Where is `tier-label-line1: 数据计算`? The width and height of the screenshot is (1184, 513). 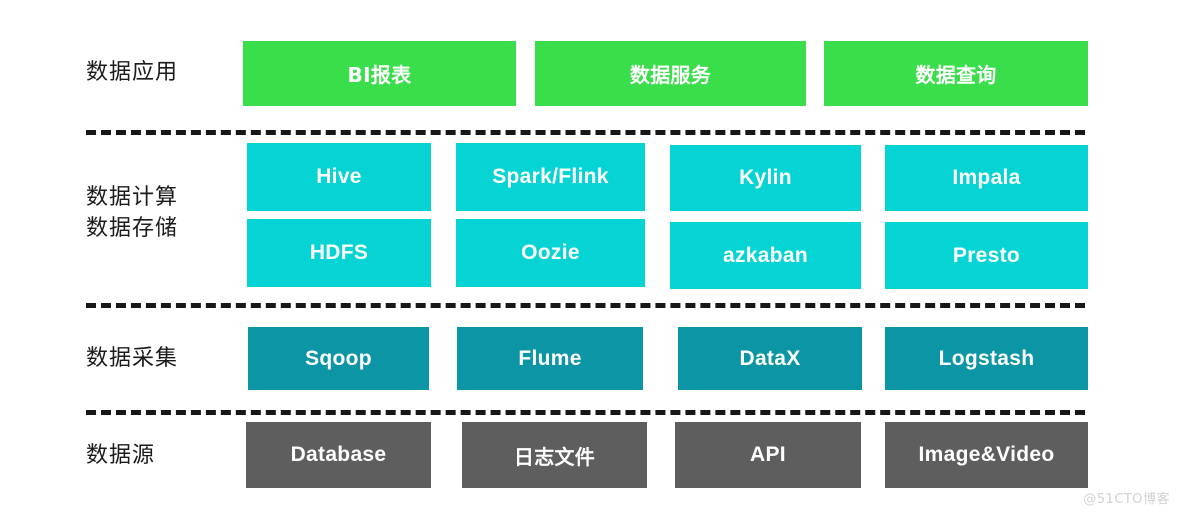 tier-label-line1: 数据计算 is located at coordinates (132, 197).